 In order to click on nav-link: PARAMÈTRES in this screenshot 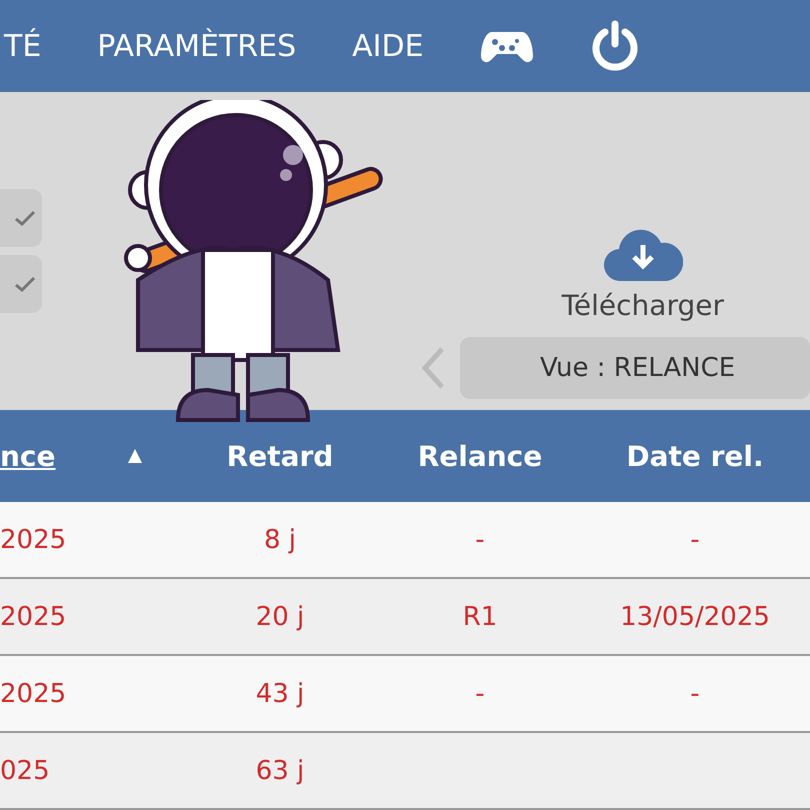, I will do `click(196, 46)`.